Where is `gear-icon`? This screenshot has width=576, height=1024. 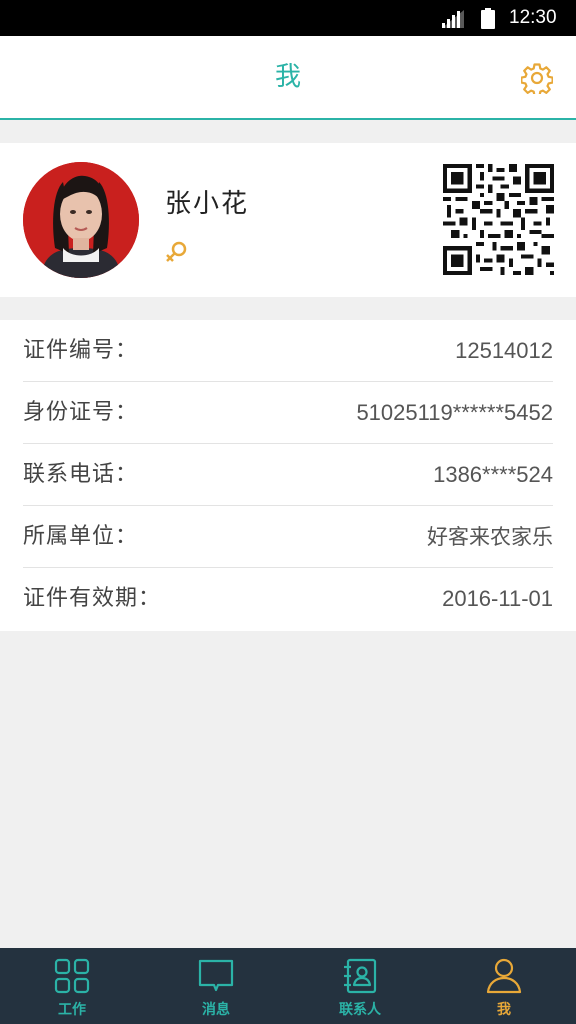
gear-icon is located at coordinates (537, 78).